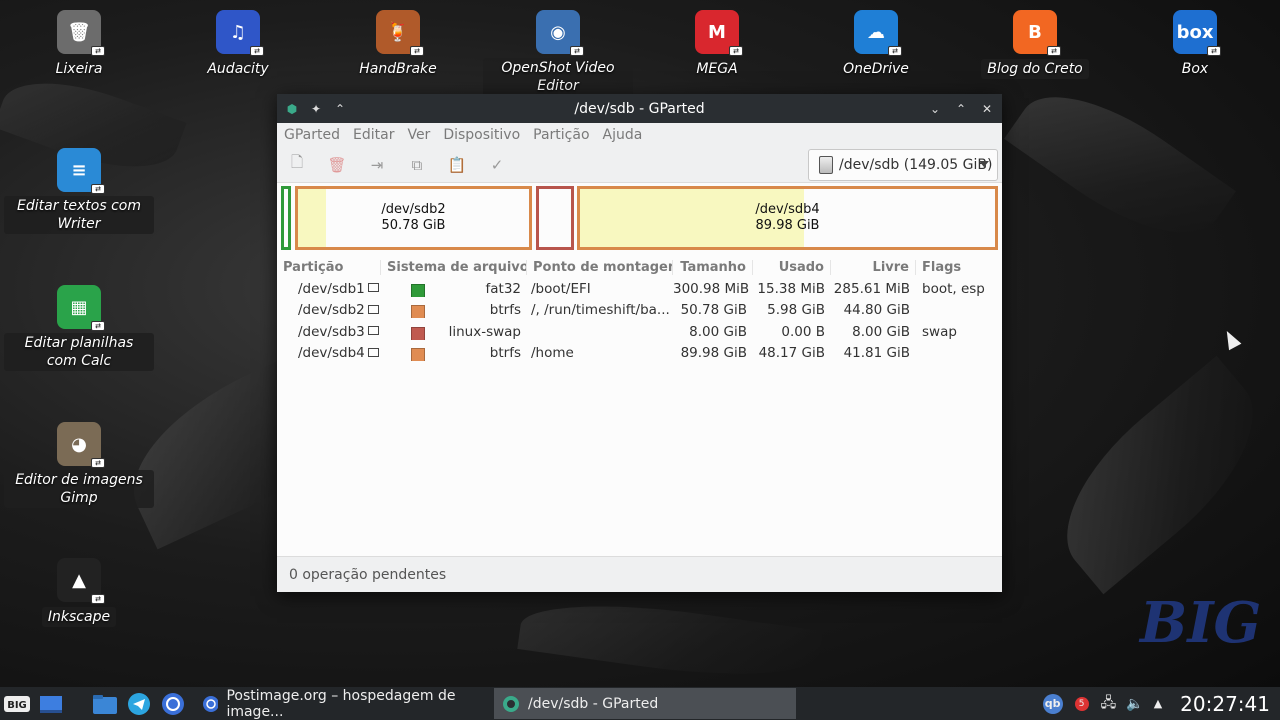 Image resolution: width=1280 pixels, height=720 pixels. I want to click on show-desktop-icon, so click(51, 704).